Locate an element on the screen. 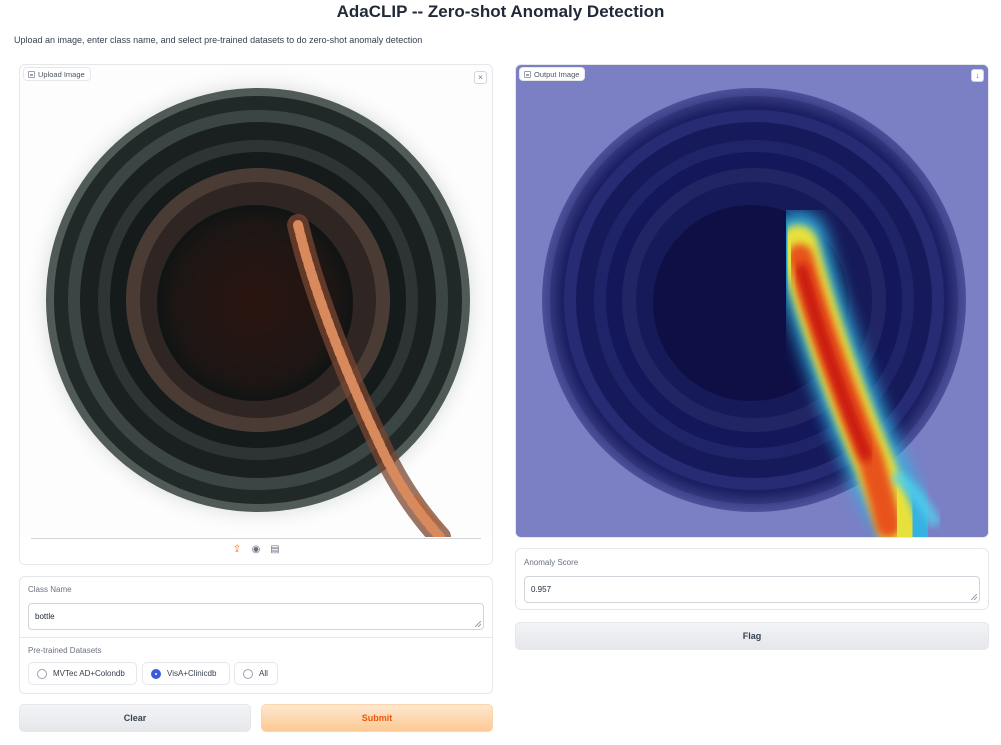  image-source-toolbar: ⇪ ◉ ▤ is located at coordinates (256, 549).